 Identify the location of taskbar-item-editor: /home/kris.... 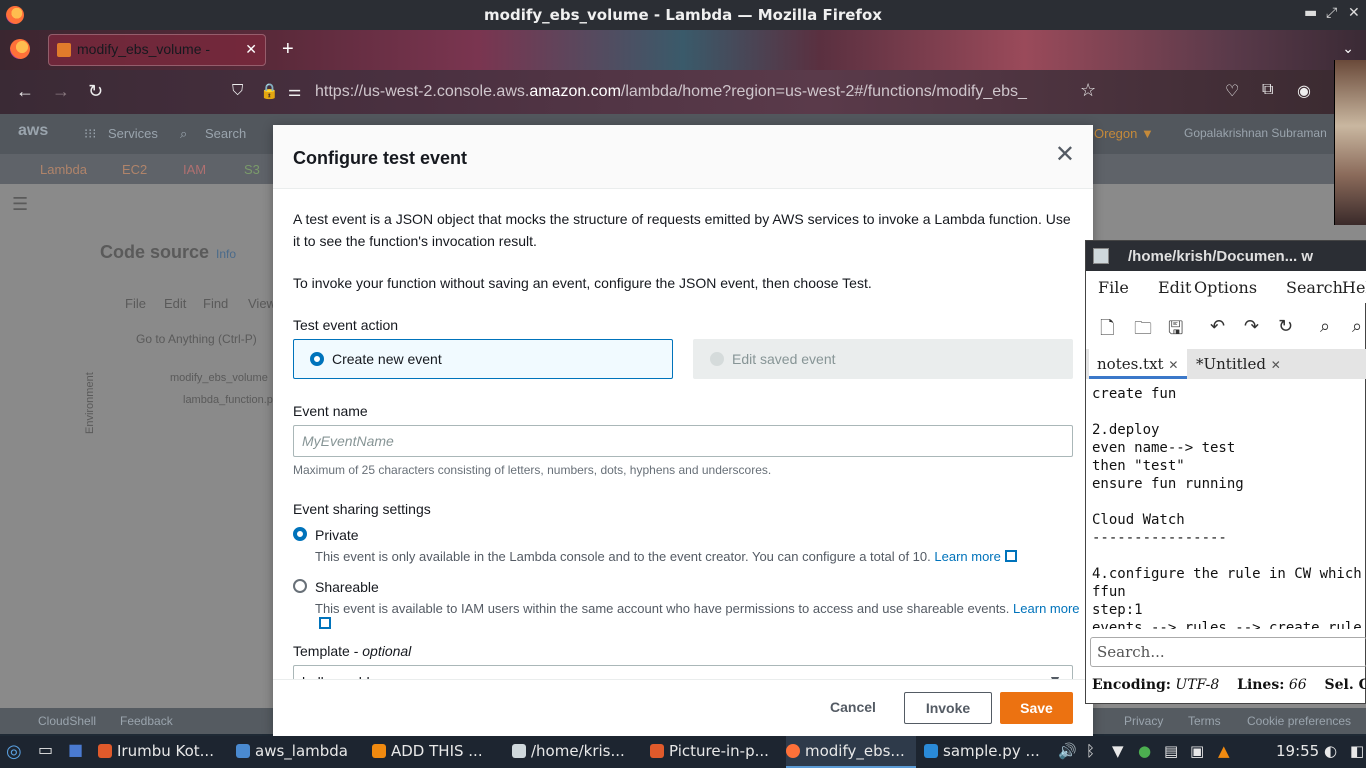
(568, 752).